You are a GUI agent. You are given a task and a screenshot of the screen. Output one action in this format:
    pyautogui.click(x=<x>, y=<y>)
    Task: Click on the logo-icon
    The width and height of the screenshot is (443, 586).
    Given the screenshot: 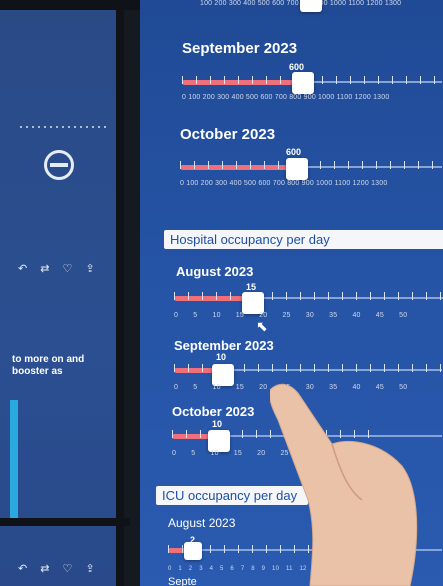 What is the action you would take?
    pyautogui.click(x=59, y=165)
    